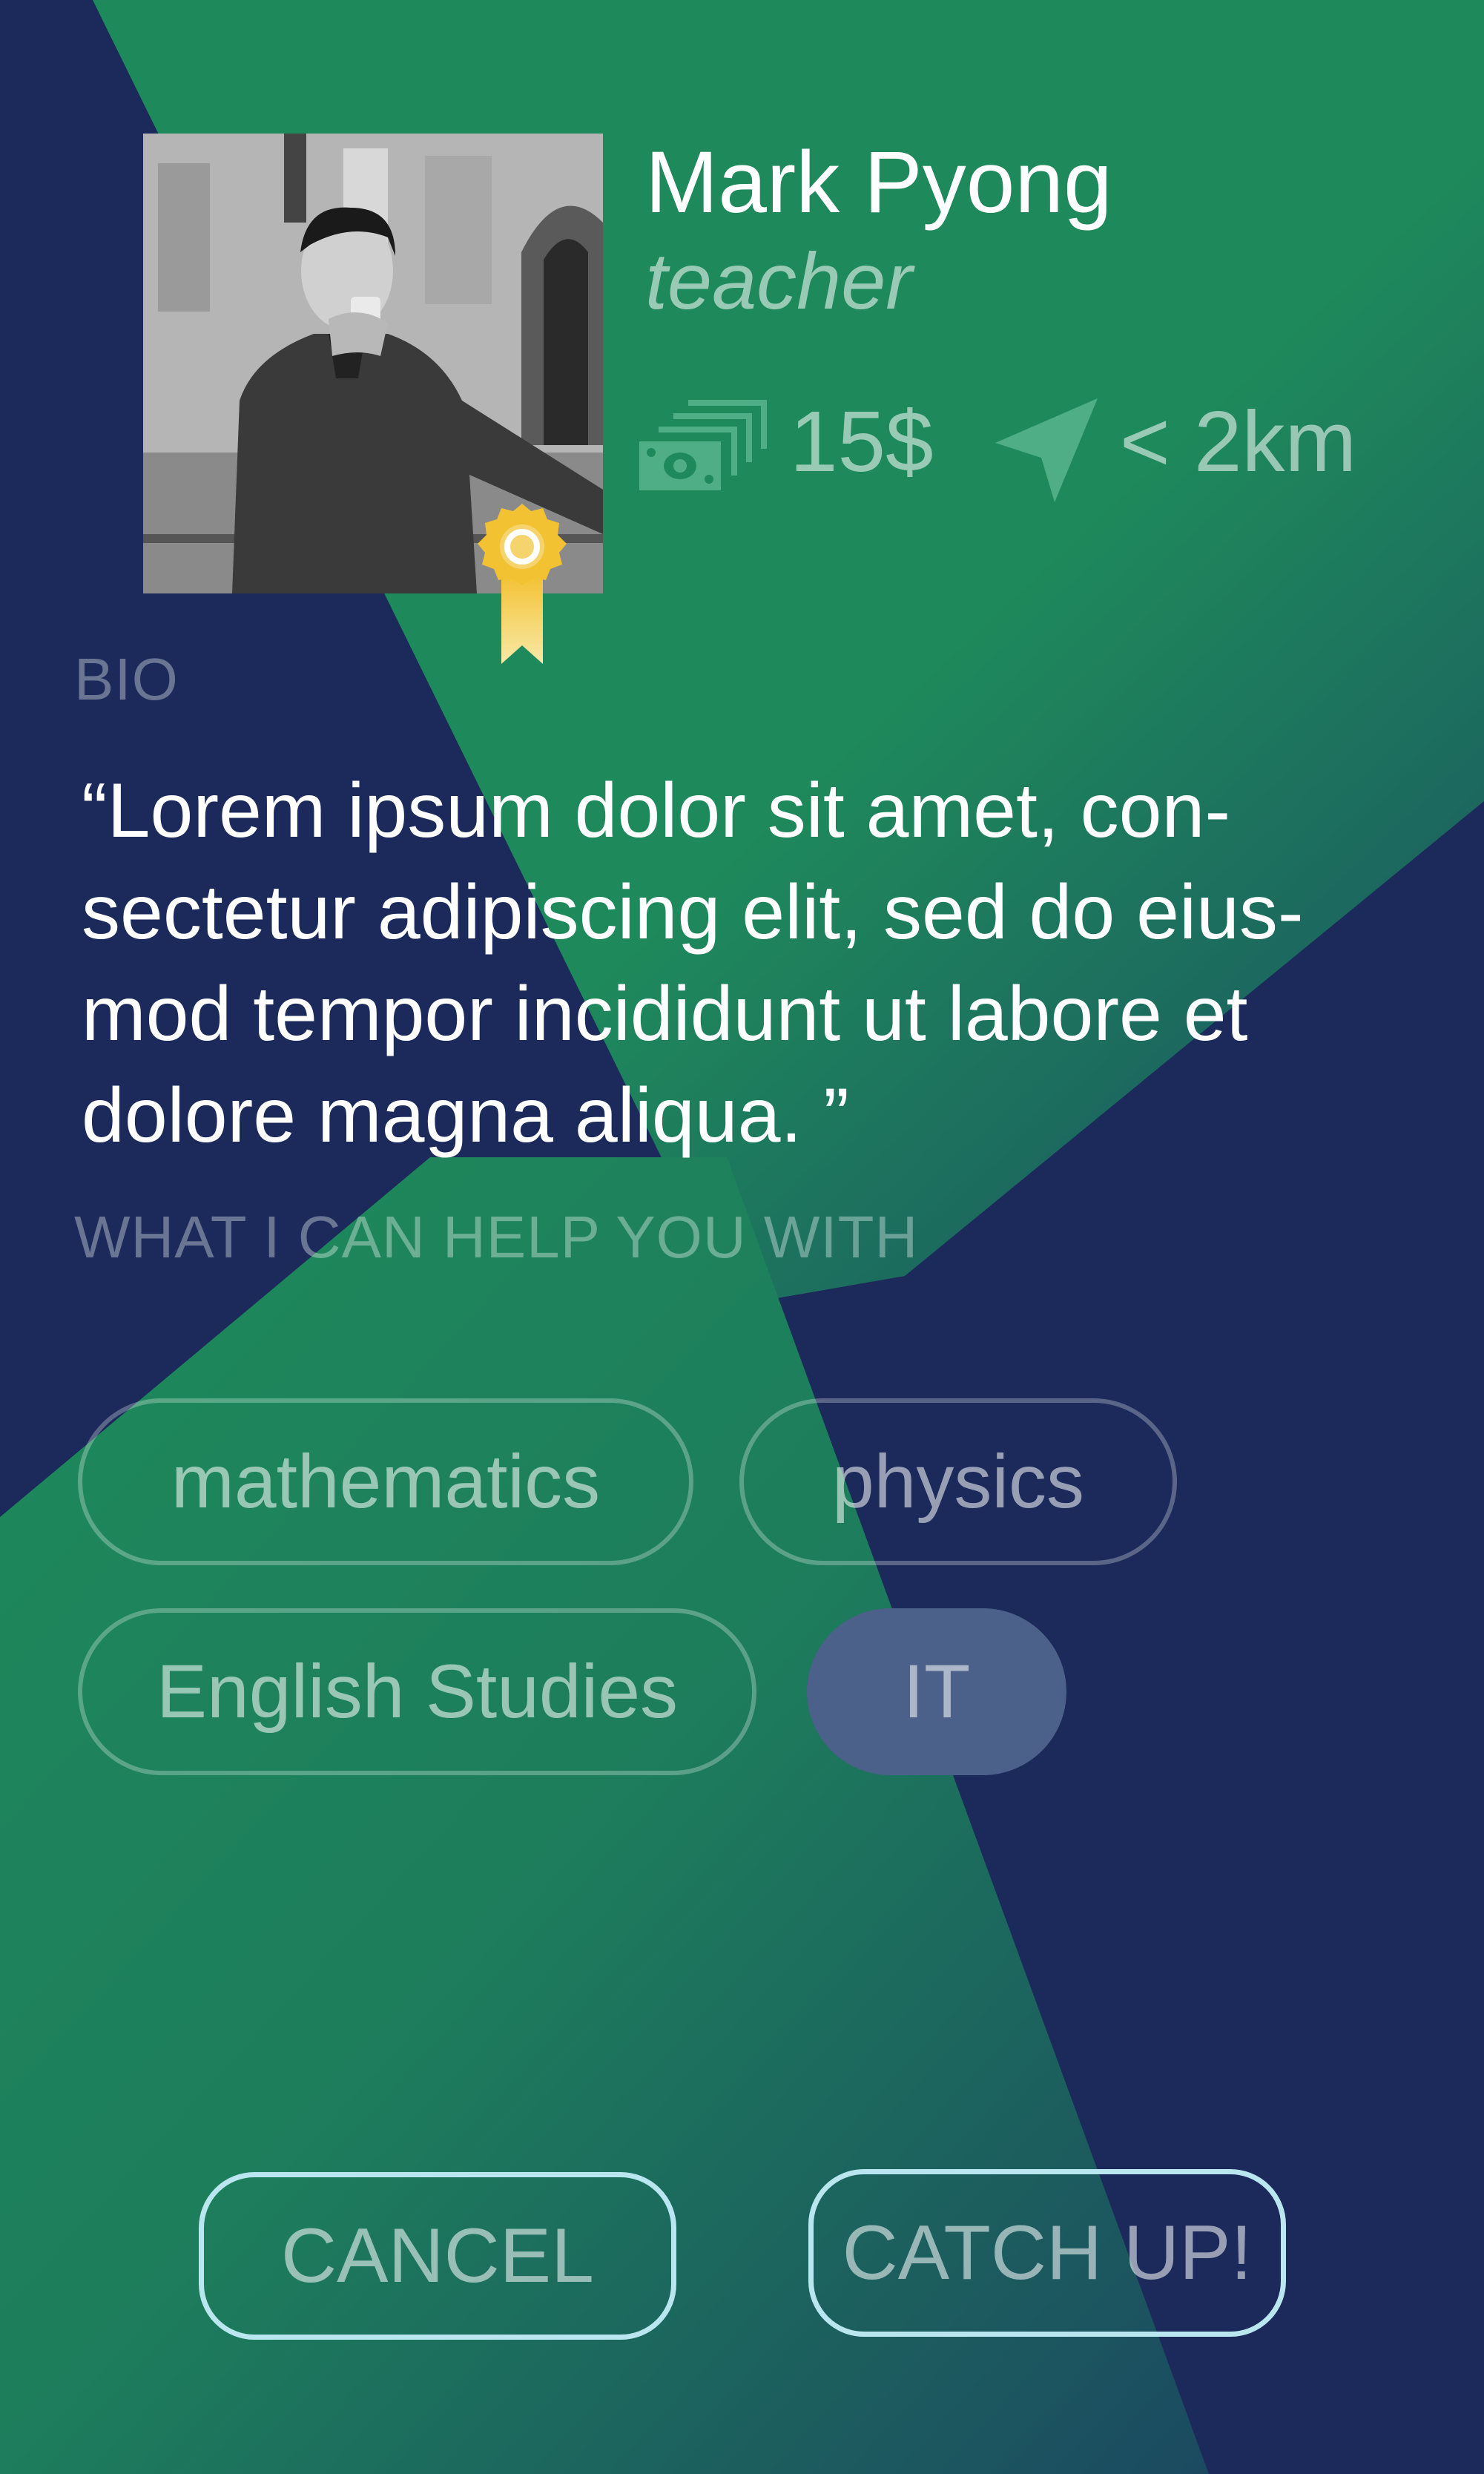 Image resolution: width=1484 pixels, height=2474 pixels. What do you see at coordinates (862, 441) in the screenshot?
I see `hourly-rate: 15$` at bounding box center [862, 441].